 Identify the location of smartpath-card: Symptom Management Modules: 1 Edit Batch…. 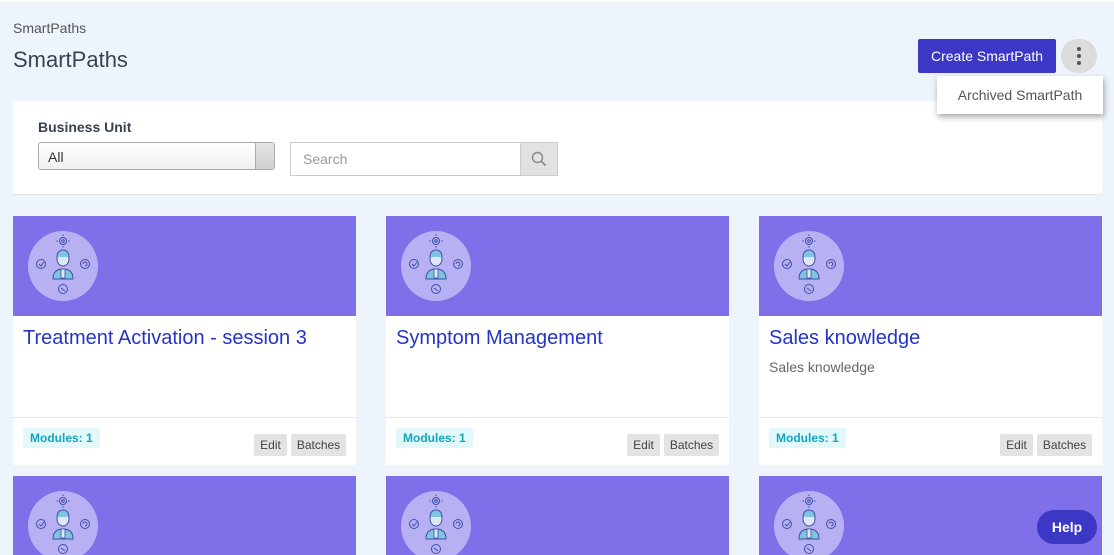
(557, 340).